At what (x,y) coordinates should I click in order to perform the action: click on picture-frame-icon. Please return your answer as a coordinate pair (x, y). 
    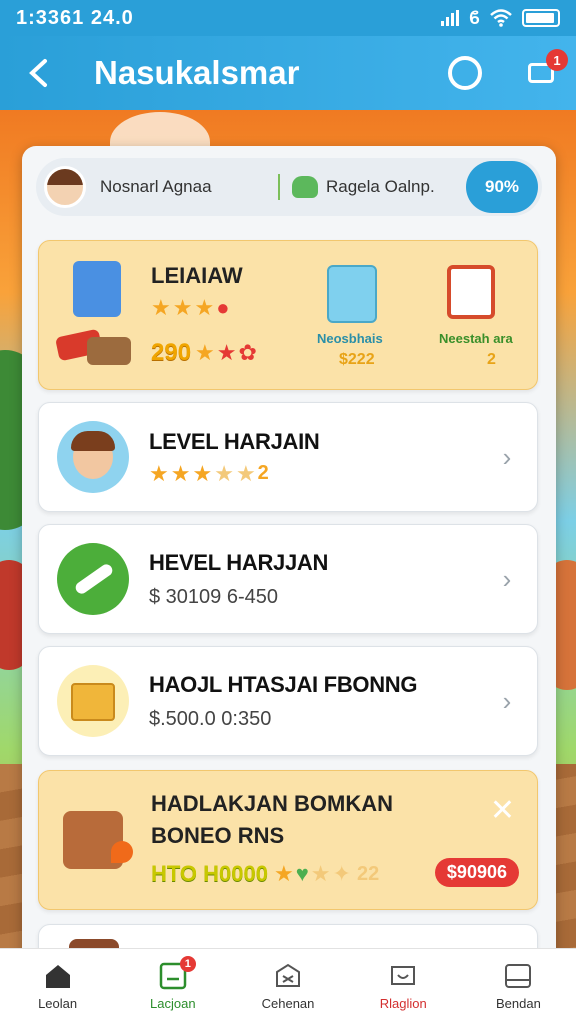
    Looking at the image, I should click on (471, 292).